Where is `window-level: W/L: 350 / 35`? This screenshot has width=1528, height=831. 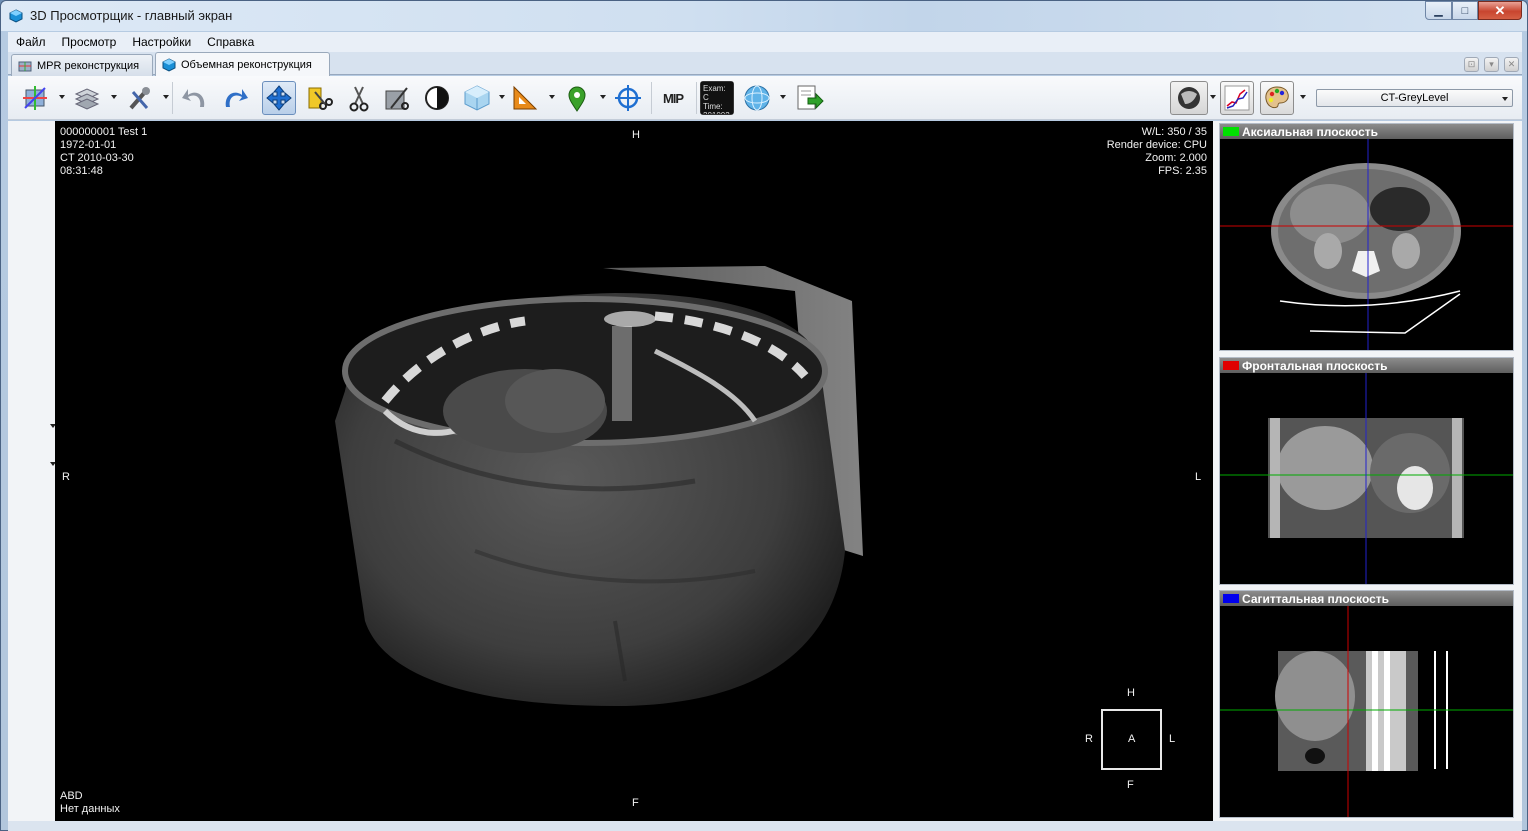 window-level: W/L: 350 / 35 is located at coordinates (1174, 132).